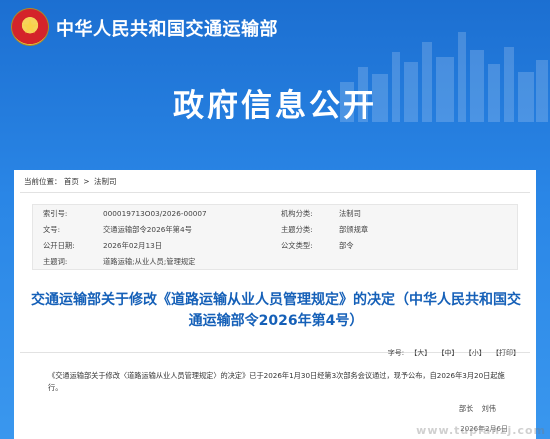  What do you see at coordinates (167, 28) in the screenshot?
I see `site-title: 中华人民共和国交通运输部` at bounding box center [167, 28].